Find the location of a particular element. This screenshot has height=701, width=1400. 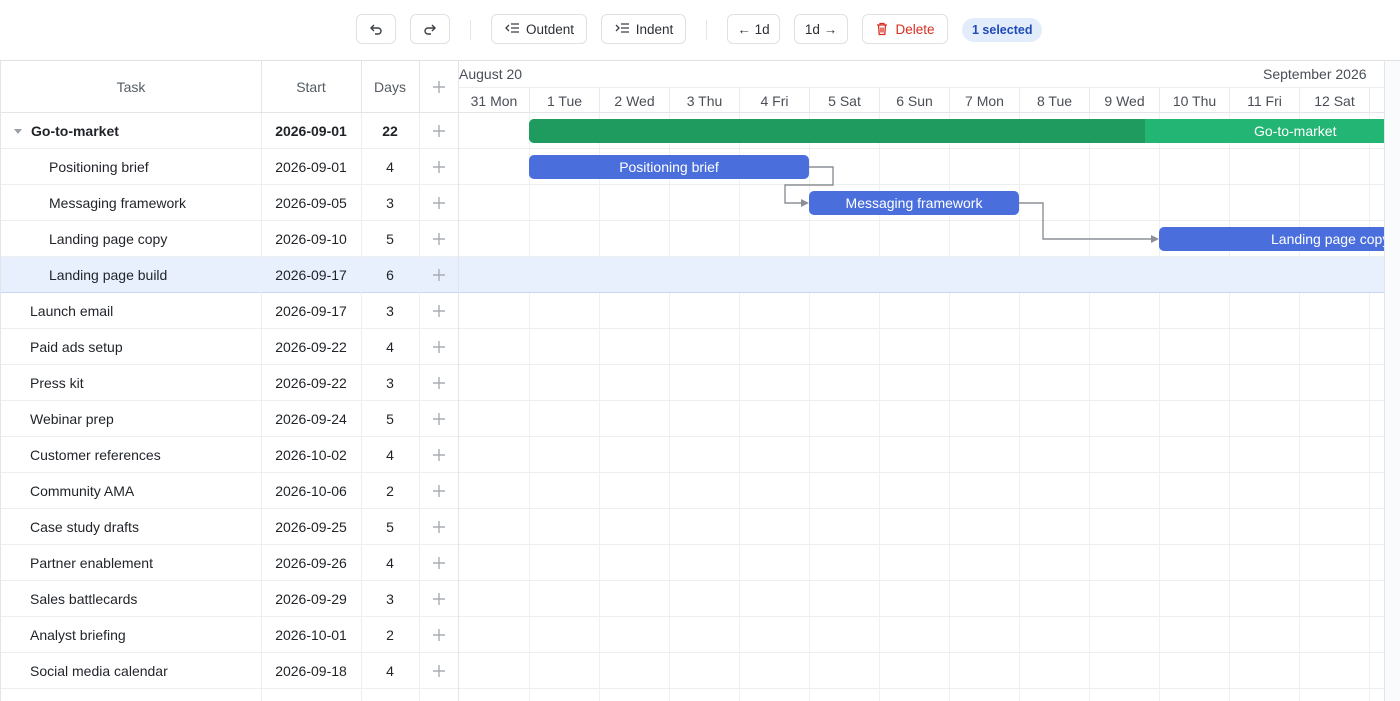

task-bar: Positioning brief is located at coordinates (669, 167).